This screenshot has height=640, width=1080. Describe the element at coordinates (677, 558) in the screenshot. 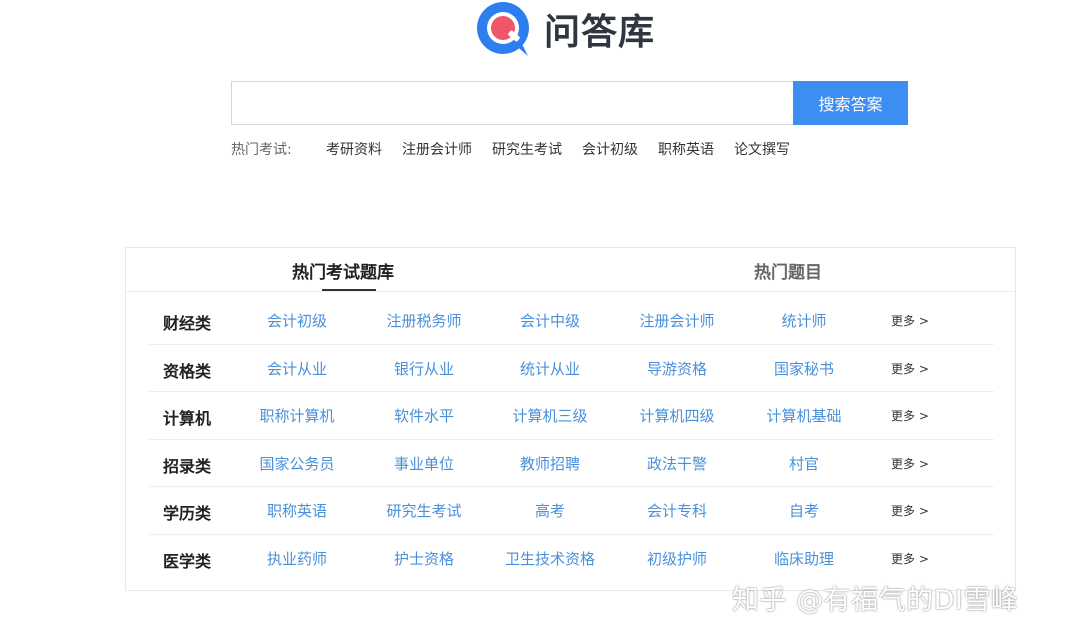

I see `category-link: 初级护师` at that location.